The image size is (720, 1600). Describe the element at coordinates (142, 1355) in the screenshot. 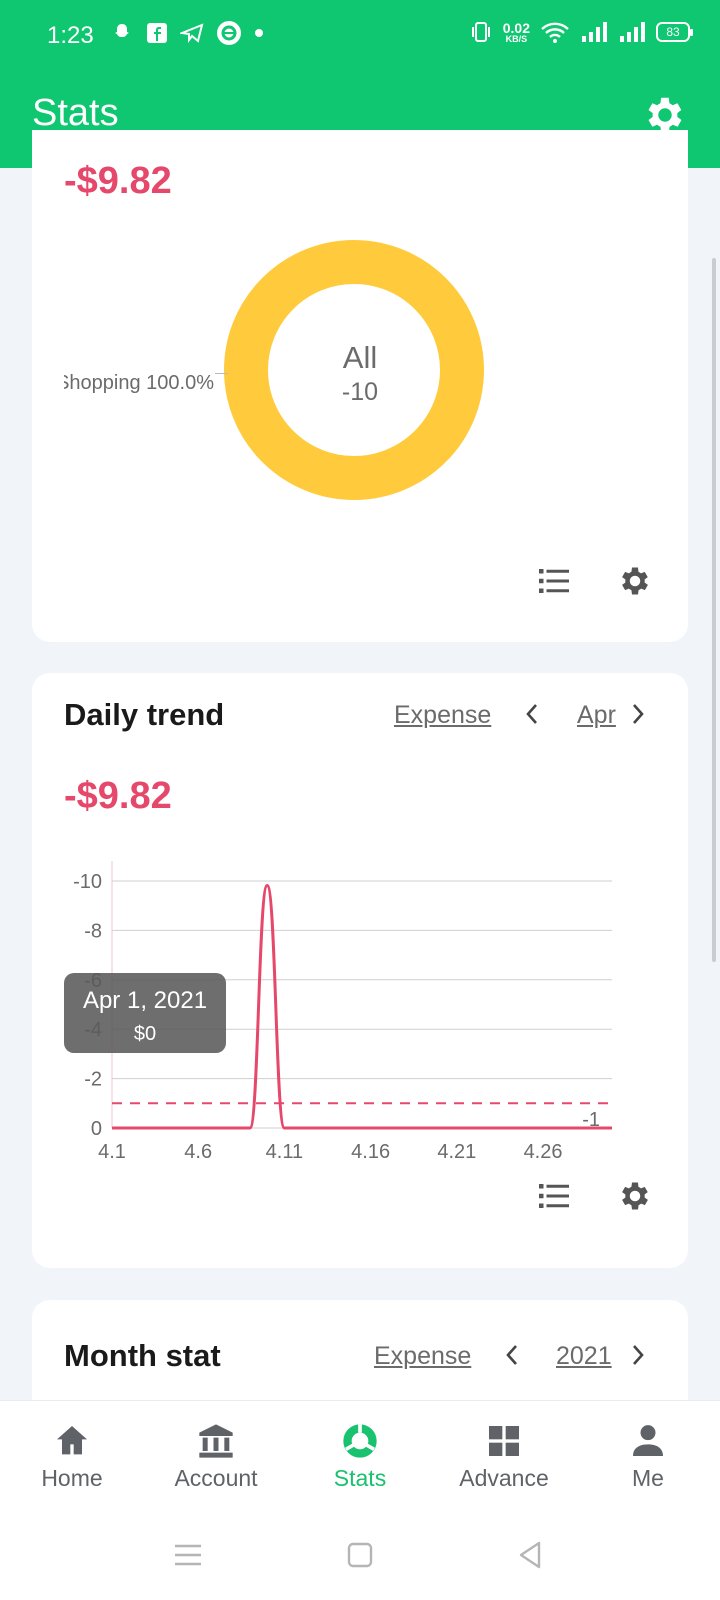

I see `month-stat-title: Month stat` at that location.